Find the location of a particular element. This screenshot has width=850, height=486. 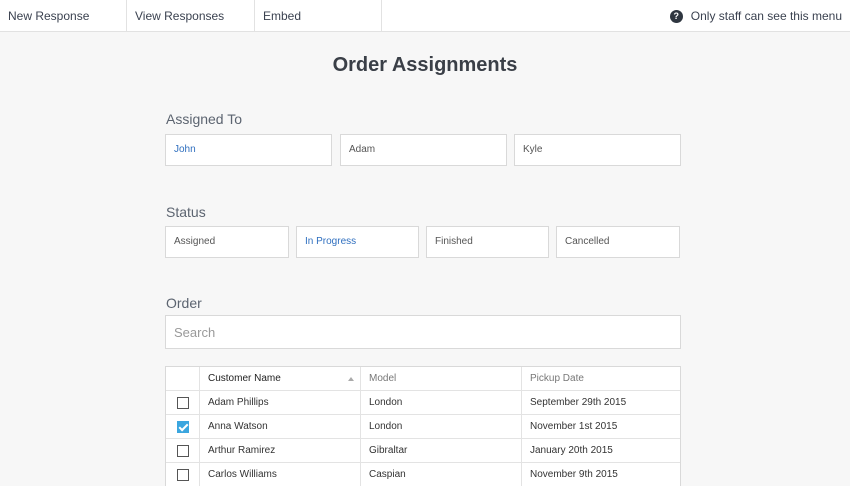

table-header-row: Customer Name Model Pickup Date is located at coordinates (423, 379).